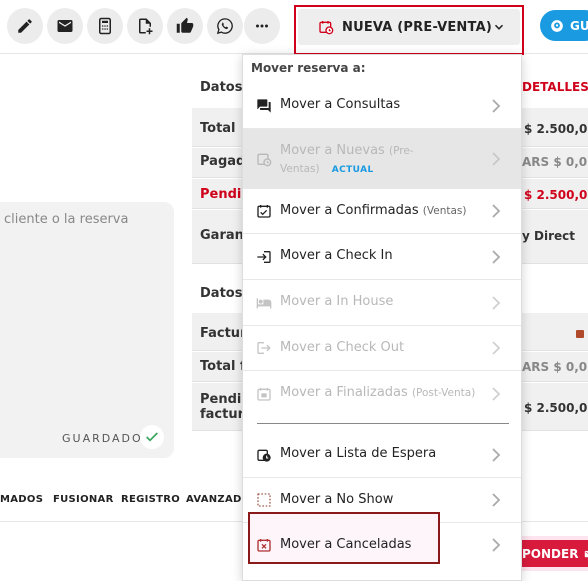 The image size is (588, 581). What do you see at coordinates (557, 25) in the screenshot?
I see `guide-icon` at bounding box center [557, 25].